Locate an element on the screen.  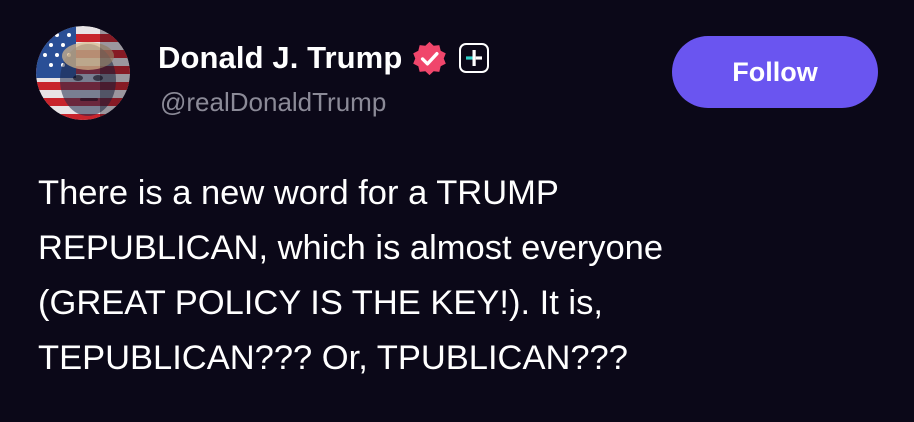
follow-button: Follow is located at coordinates (775, 72).